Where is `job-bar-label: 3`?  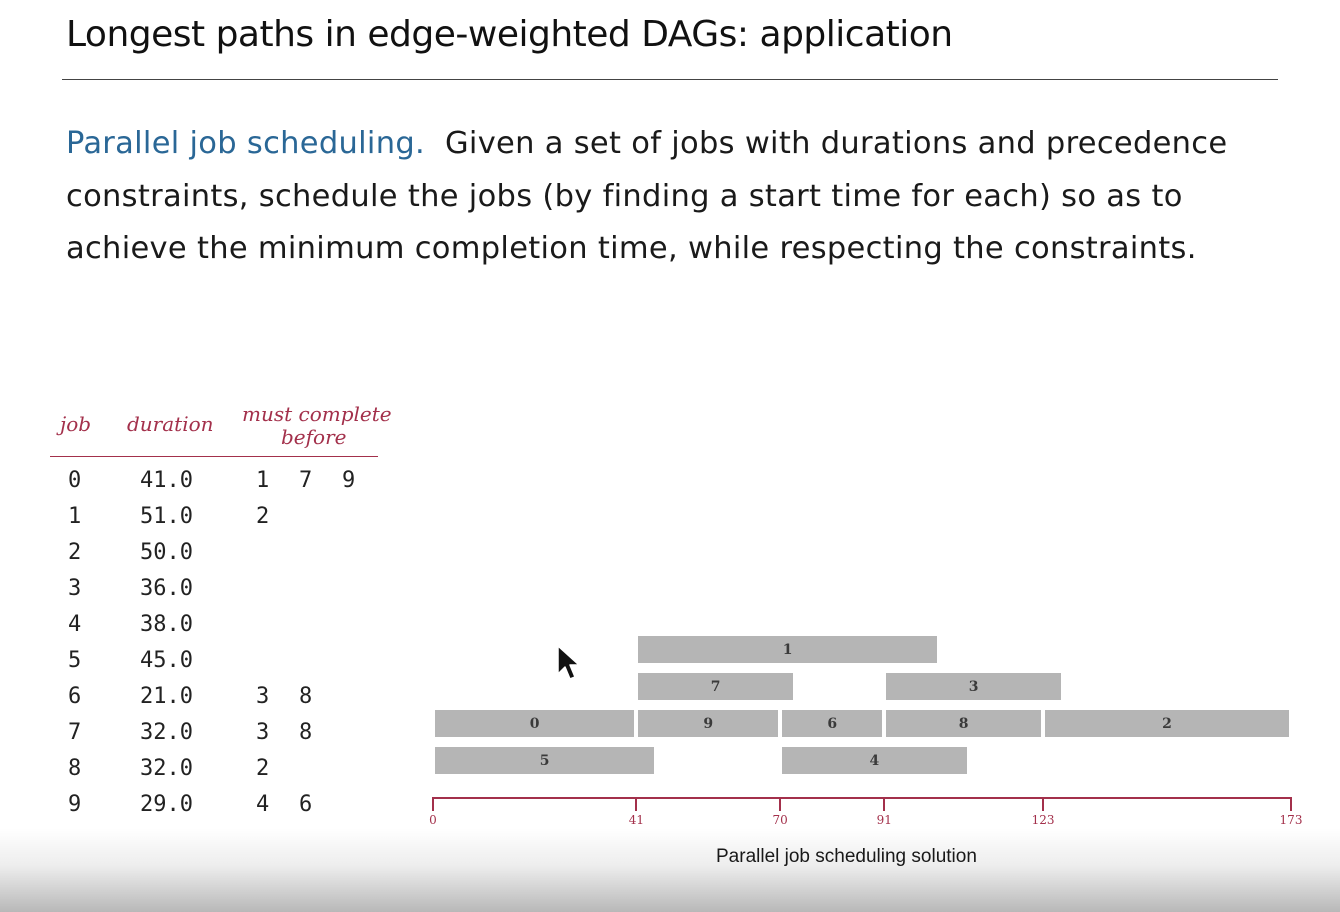
job-bar-label: 3 is located at coordinates (973, 686).